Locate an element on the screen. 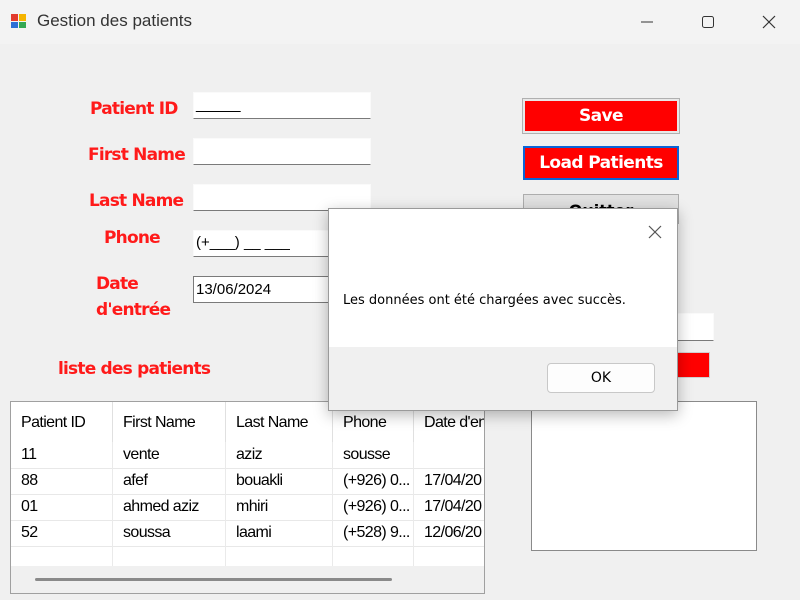 The height and width of the screenshot is (600, 800). column-header-patient-id: Patient ID is located at coordinates (62, 422).